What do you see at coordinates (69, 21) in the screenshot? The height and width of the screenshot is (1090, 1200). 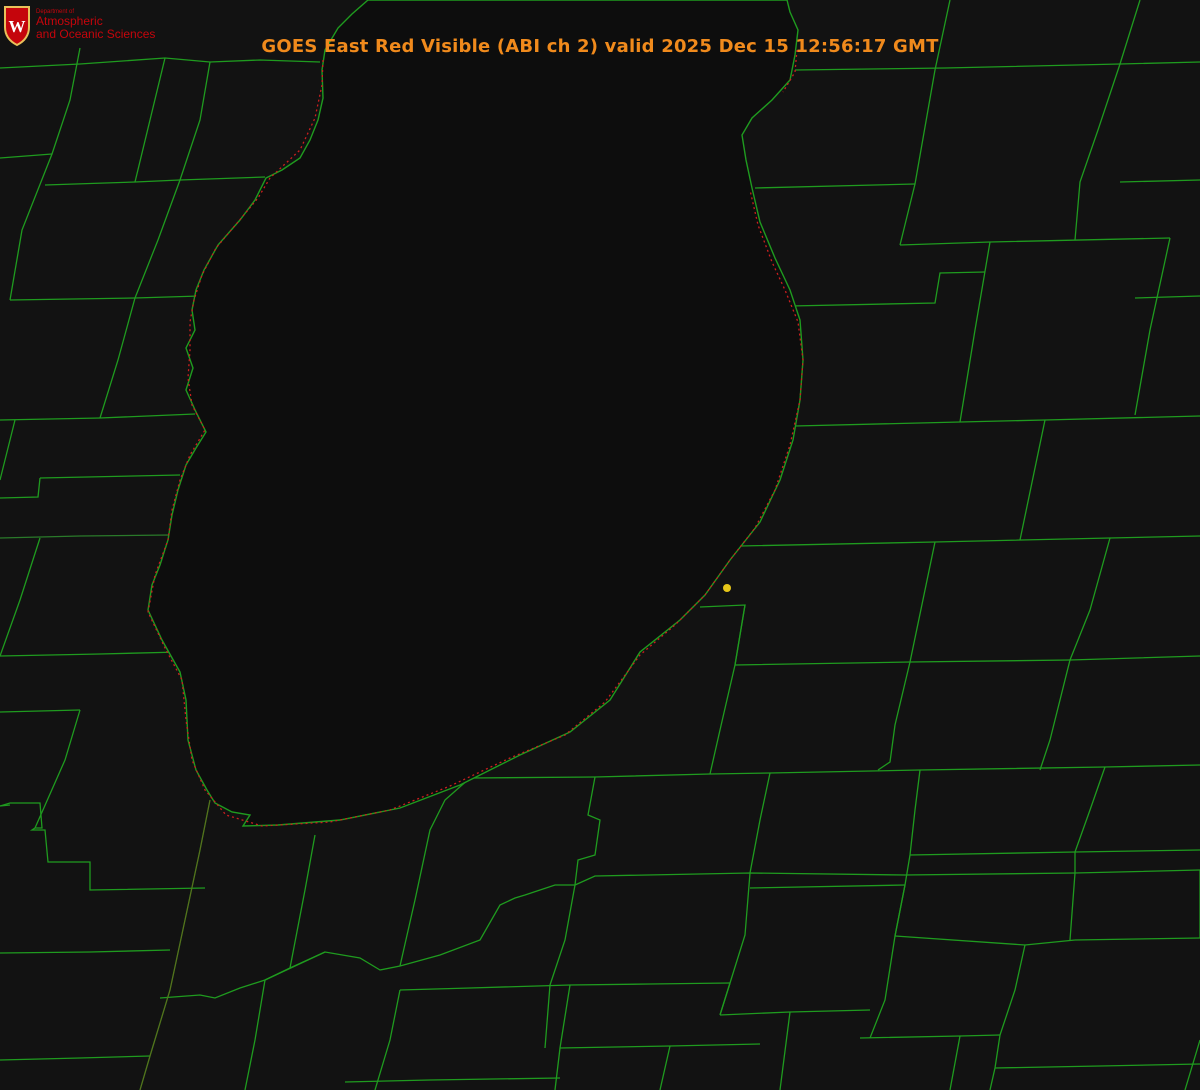 I see `logo-line1: Atmospheric` at bounding box center [69, 21].